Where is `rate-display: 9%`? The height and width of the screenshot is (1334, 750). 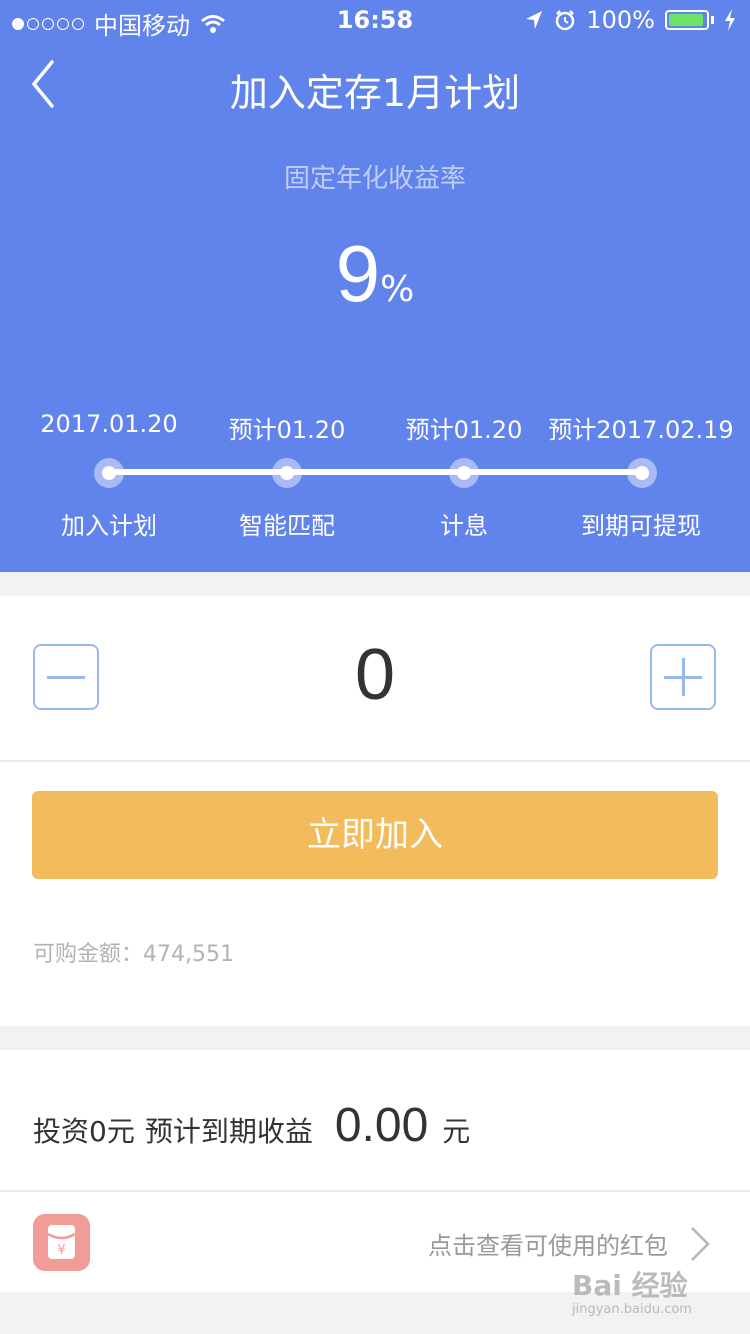 rate-display: 9% is located at coordinates (375, 274).